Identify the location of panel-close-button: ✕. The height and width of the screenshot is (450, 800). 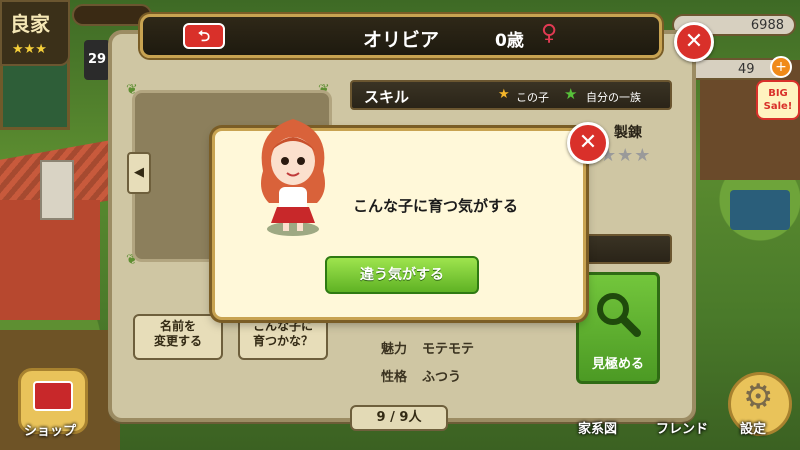
(694, 42).